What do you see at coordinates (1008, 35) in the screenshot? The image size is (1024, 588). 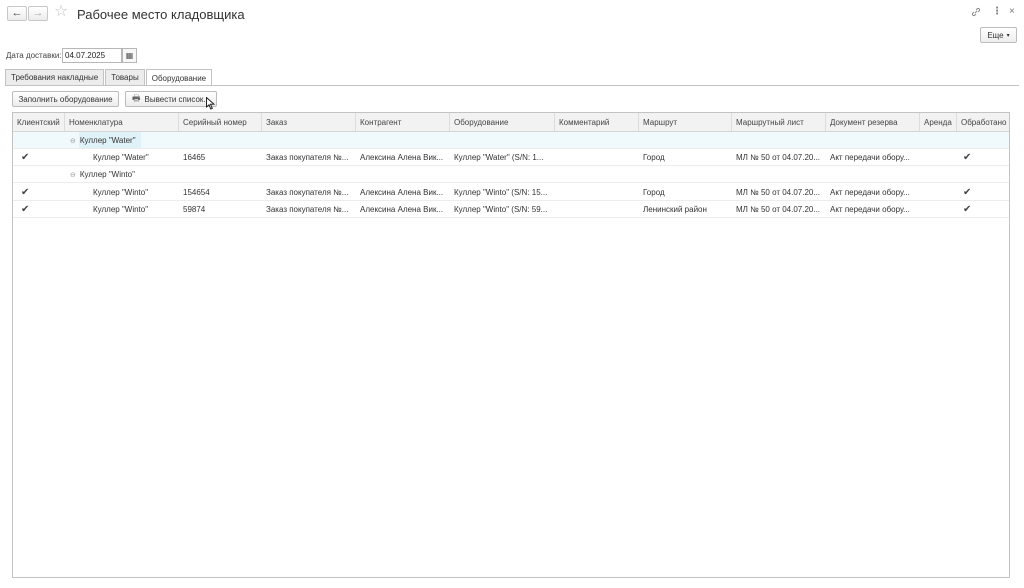 I see `chevron-down-icon: ▾` at bounding box center [1008, 35].